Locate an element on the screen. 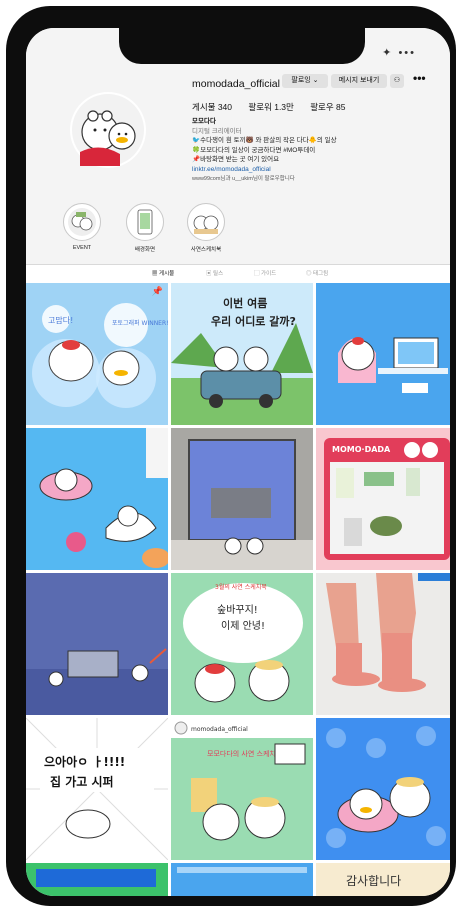 This screenshot has width=464, height=912. post-tile: 3월의 사연 스케치북숲바꾸지! 이제 안녕! is located at coordinates (242, 644).